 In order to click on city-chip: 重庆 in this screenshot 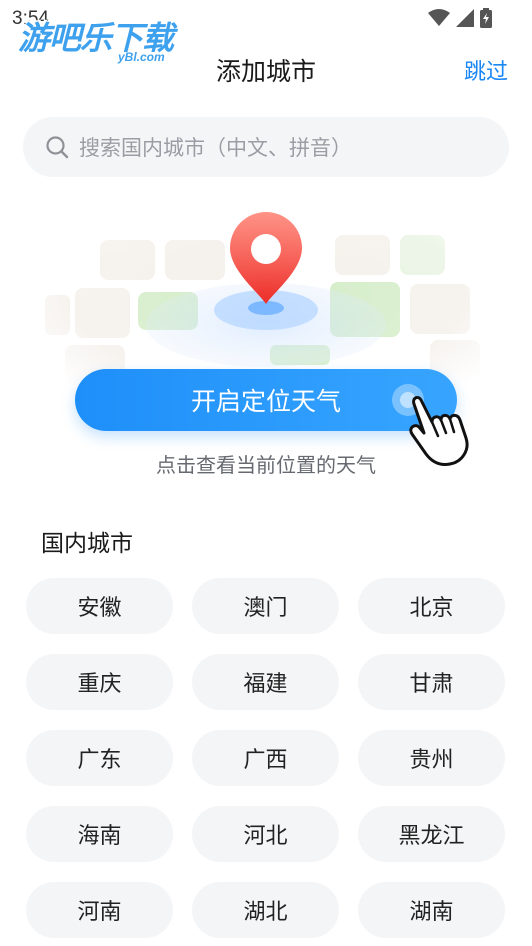, I will do `click(99, 682)`.